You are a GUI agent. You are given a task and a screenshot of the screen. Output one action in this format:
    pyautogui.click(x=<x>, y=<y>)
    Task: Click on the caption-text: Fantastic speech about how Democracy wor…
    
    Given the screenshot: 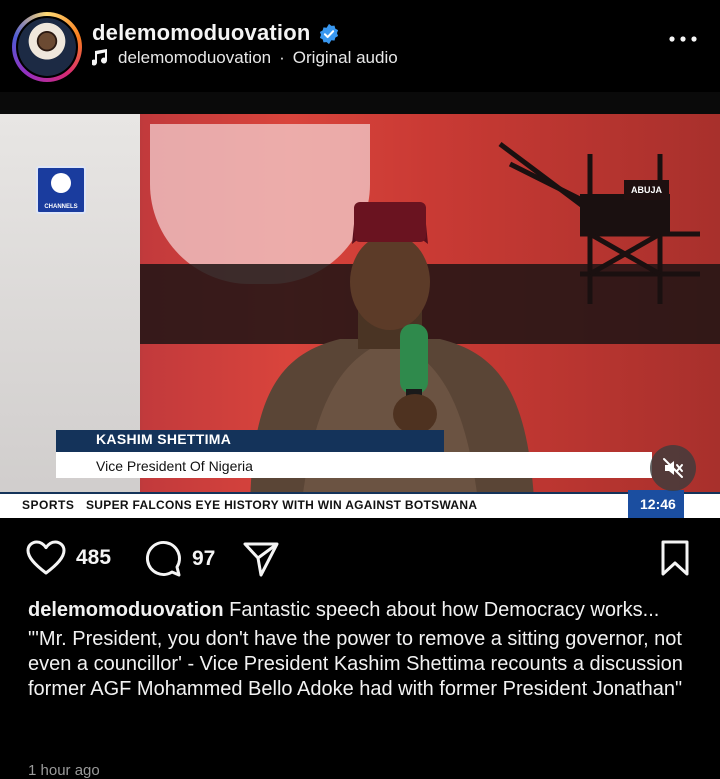 What is the action you would take?
    pyautogui.click(x=441, y=610)
    